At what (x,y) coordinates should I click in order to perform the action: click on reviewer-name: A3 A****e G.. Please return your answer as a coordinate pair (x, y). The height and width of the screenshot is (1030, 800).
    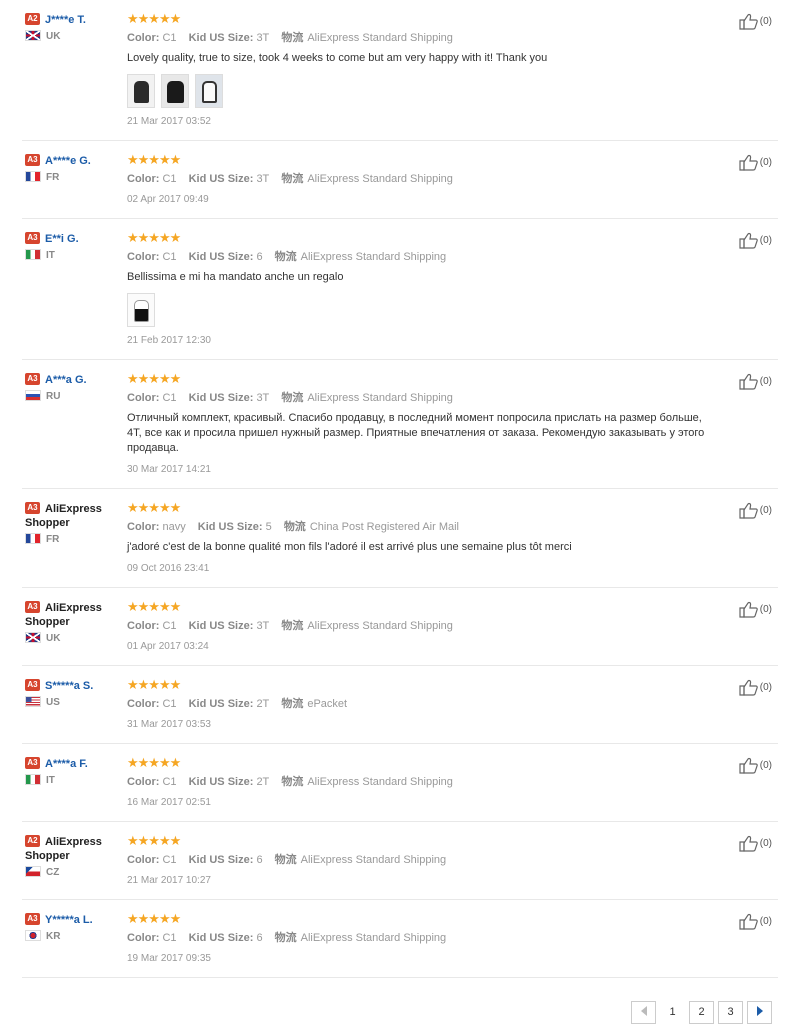
    Looking at the image, I should click on (72, 161).